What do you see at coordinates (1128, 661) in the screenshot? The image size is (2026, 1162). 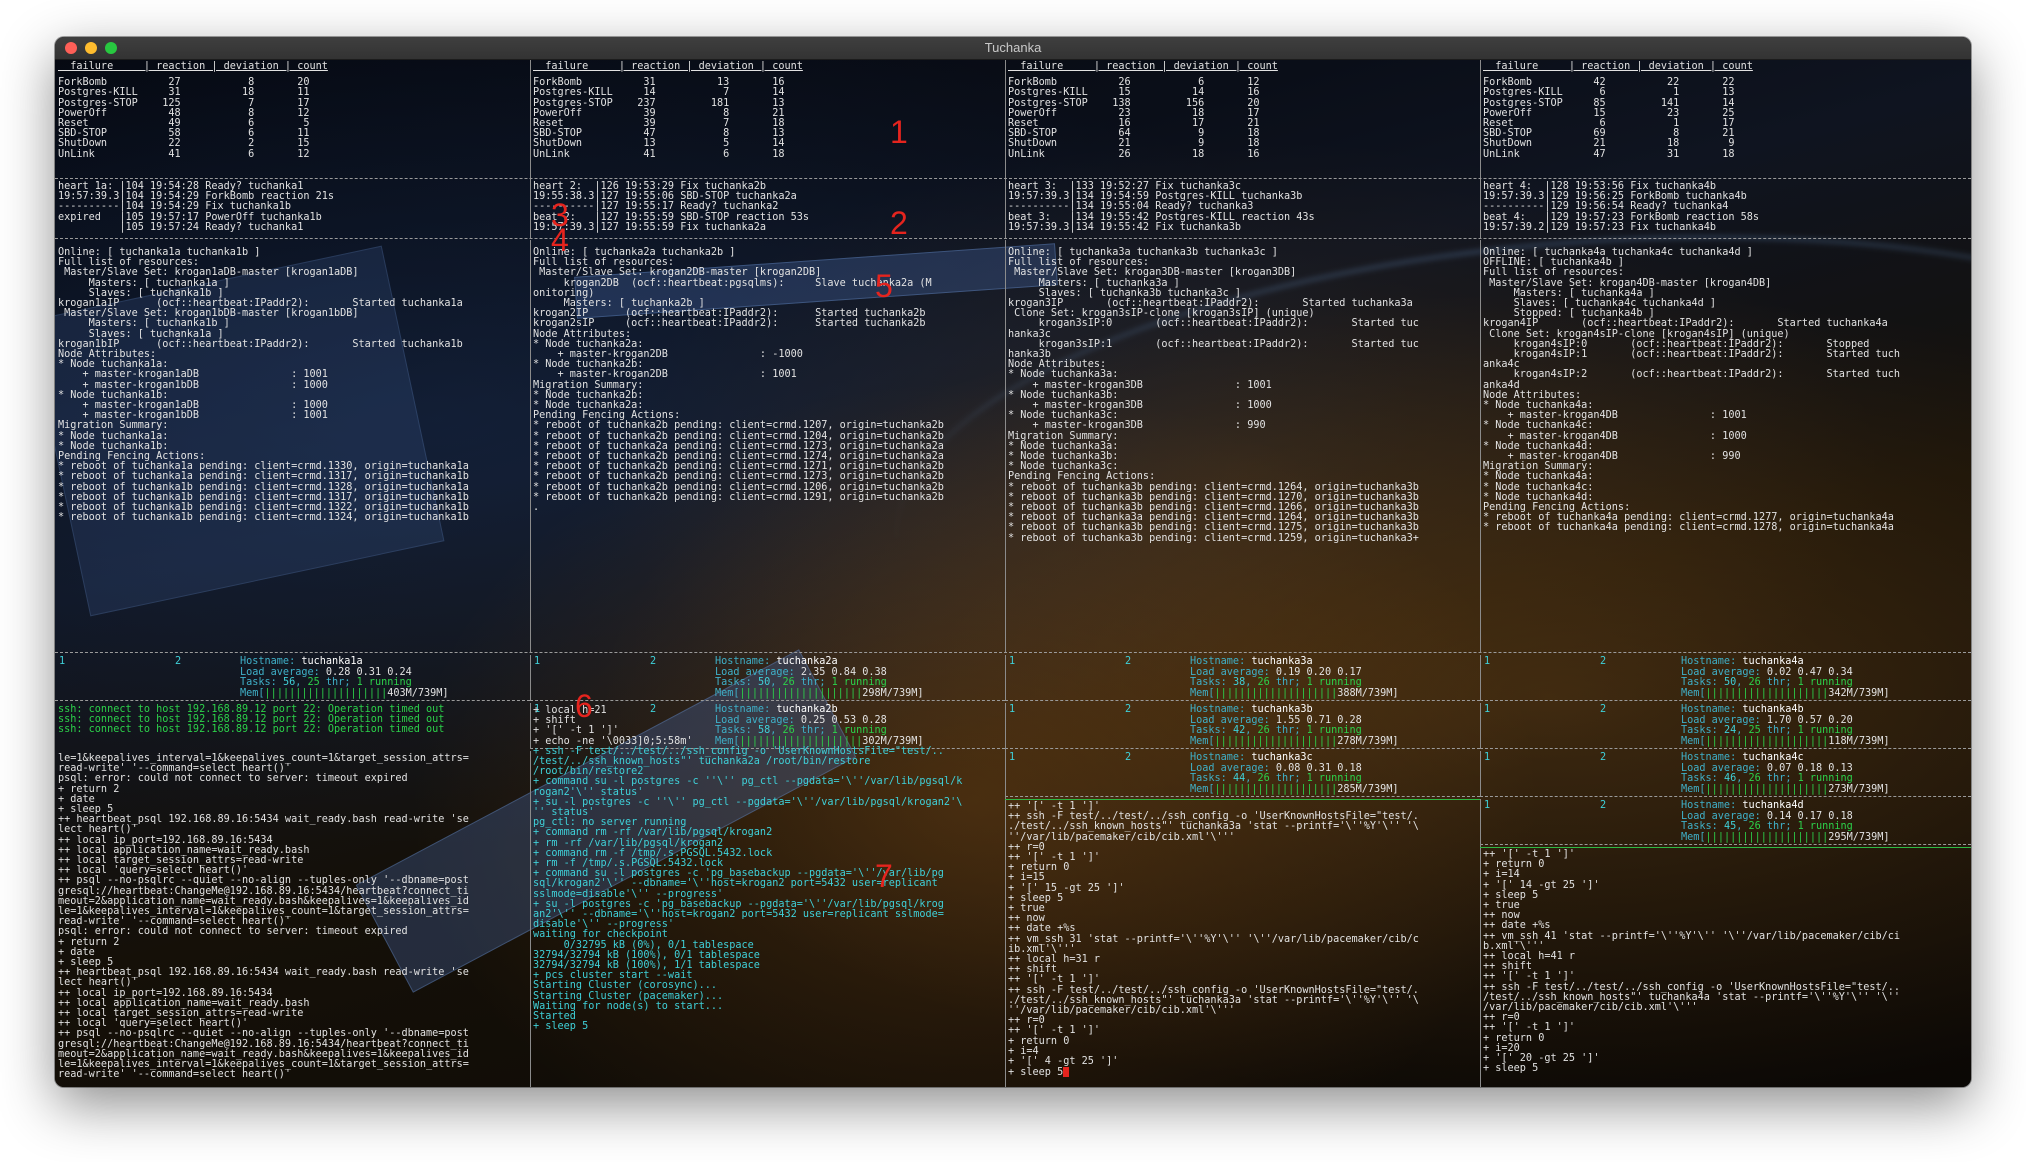 I see `cpu-graph-label: 2` at bounding box center [1128, 661].